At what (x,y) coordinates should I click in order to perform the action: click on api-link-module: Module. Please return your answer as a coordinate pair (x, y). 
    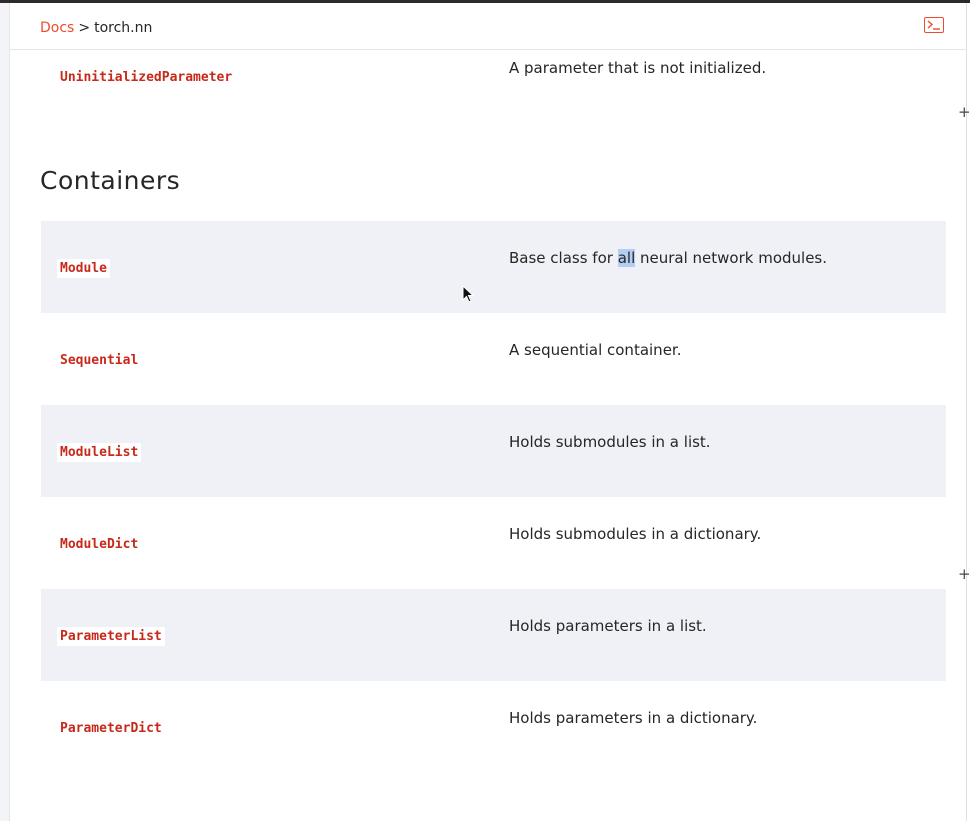
    Looking at the image, I should click on (83, 268).